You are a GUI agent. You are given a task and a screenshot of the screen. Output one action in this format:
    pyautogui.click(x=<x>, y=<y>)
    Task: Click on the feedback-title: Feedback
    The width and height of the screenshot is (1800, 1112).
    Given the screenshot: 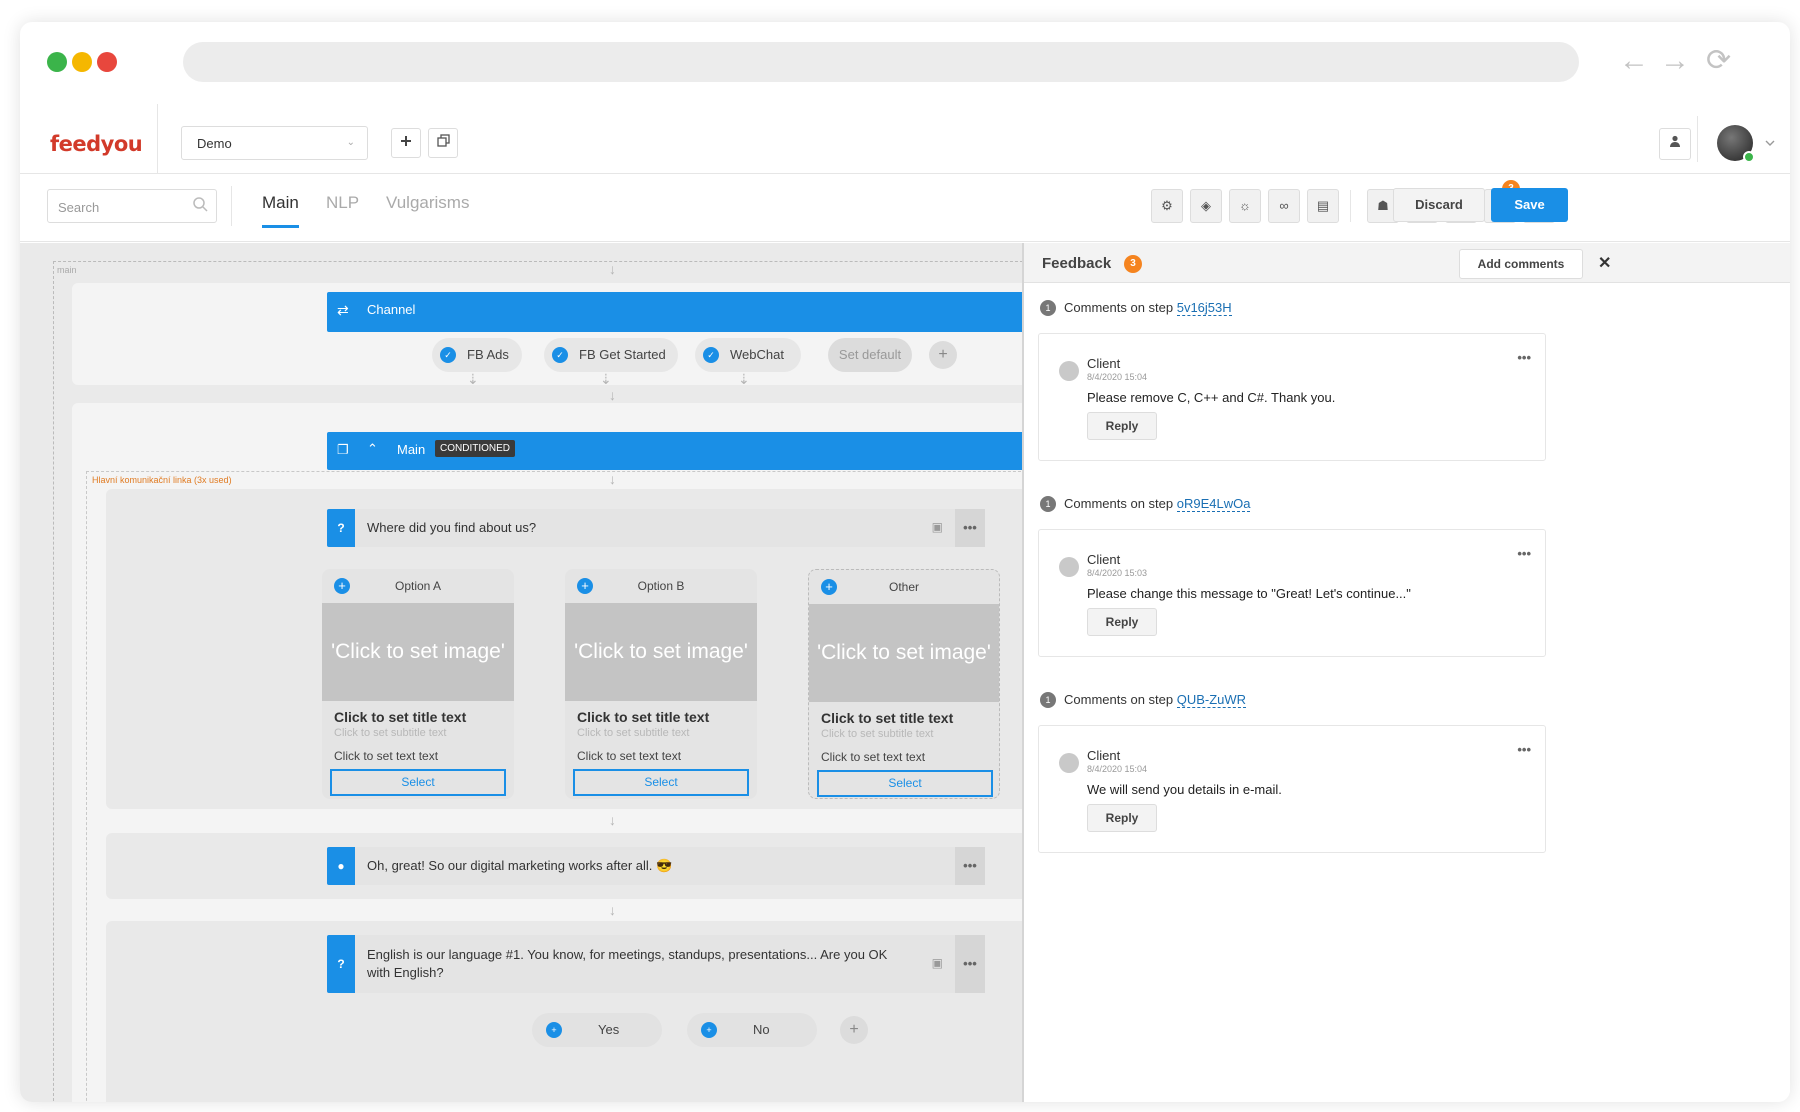 What is the action you would take?
    pyautogui.click(x=1077, y=263)
    